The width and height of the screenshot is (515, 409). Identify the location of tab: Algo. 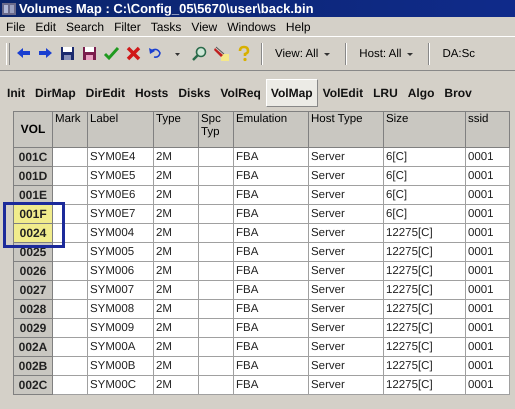
(421, 93).